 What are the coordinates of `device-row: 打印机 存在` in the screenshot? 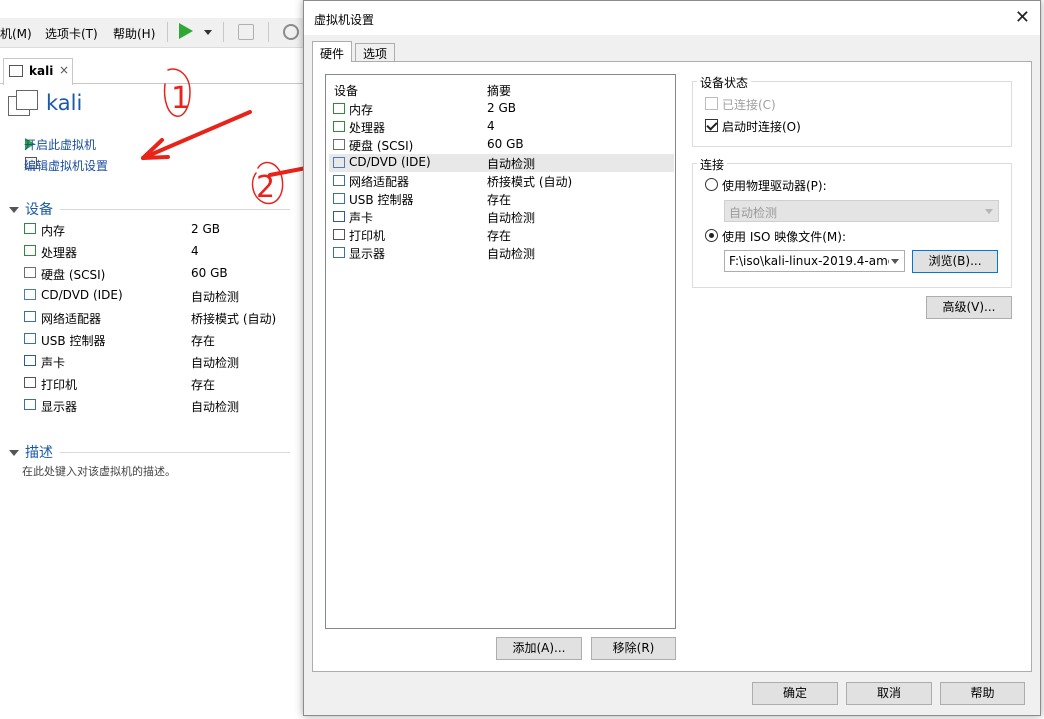 It's located at (157, 384).